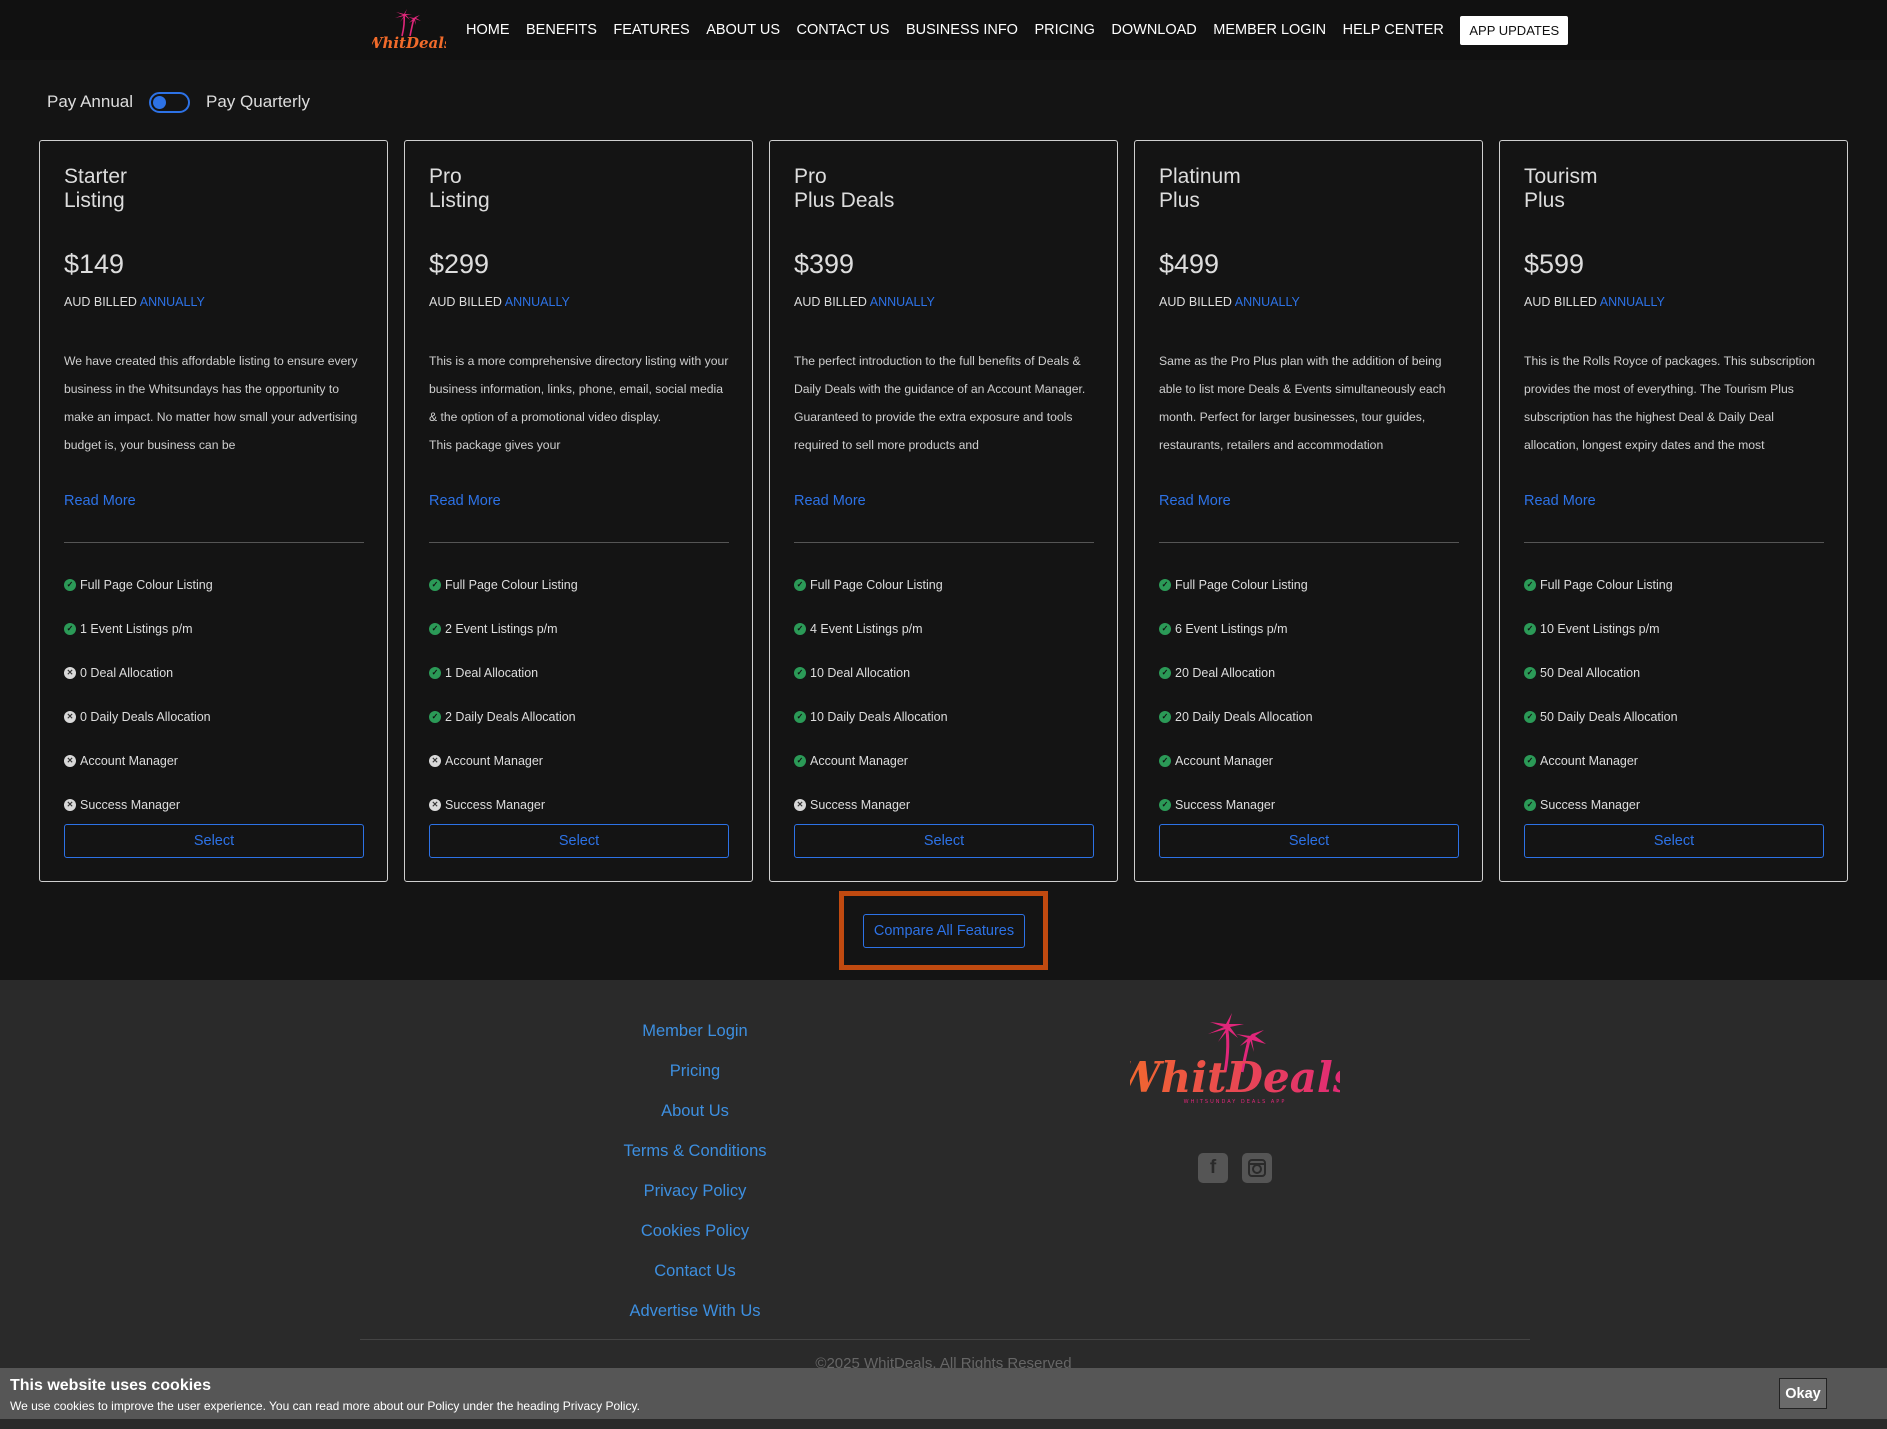 The height and width of the screenshot is (1429, 1887). I want to click on billing-toggle-row: Pay Annual Pay Quarterly, so click(178, 102).